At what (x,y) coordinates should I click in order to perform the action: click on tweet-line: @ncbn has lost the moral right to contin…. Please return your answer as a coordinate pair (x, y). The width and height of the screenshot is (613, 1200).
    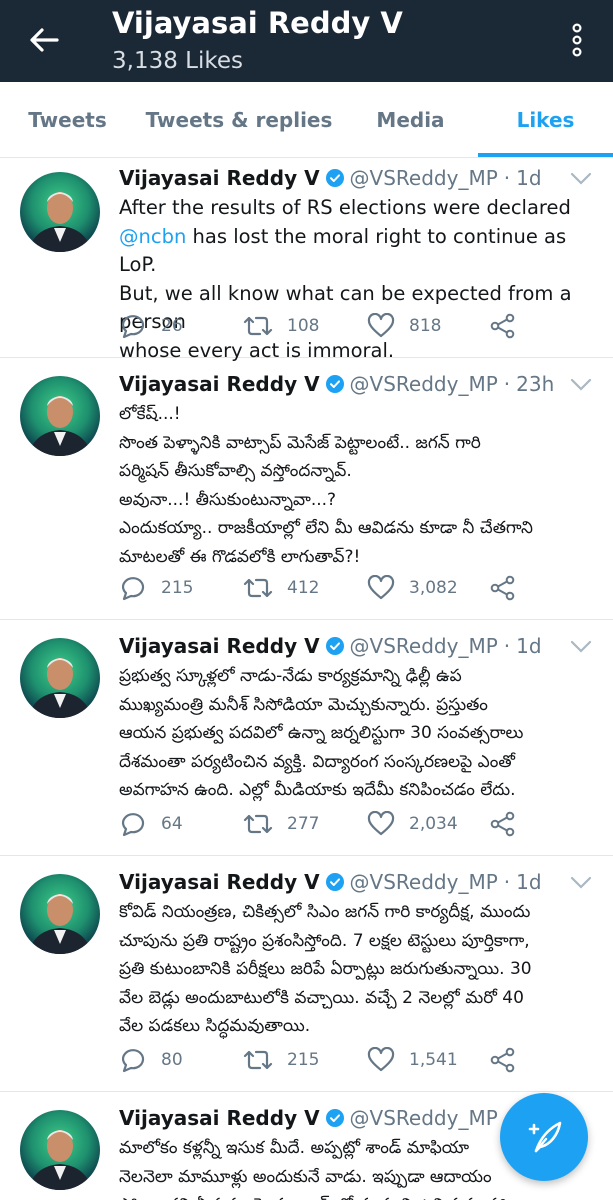
    Looking at the image, I should click on (359, 251).